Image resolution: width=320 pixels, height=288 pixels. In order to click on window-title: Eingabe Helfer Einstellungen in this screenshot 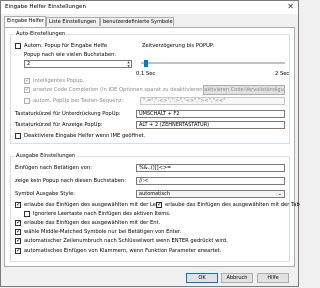, I will do `click(45, 7)`.